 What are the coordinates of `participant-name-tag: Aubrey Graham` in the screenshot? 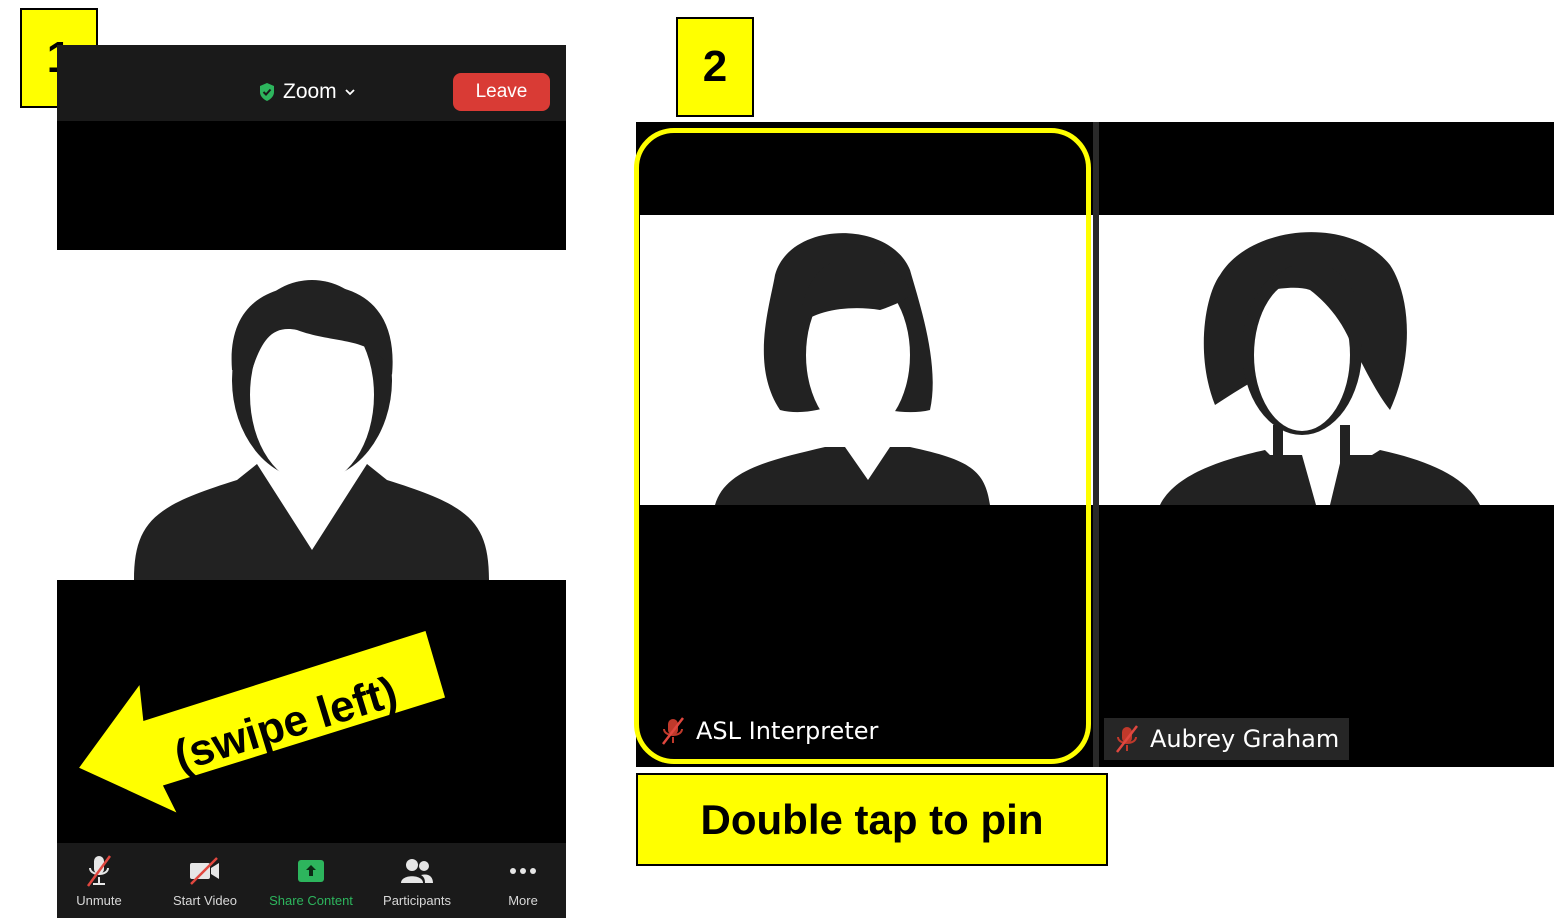 It's located at (1227, 739).